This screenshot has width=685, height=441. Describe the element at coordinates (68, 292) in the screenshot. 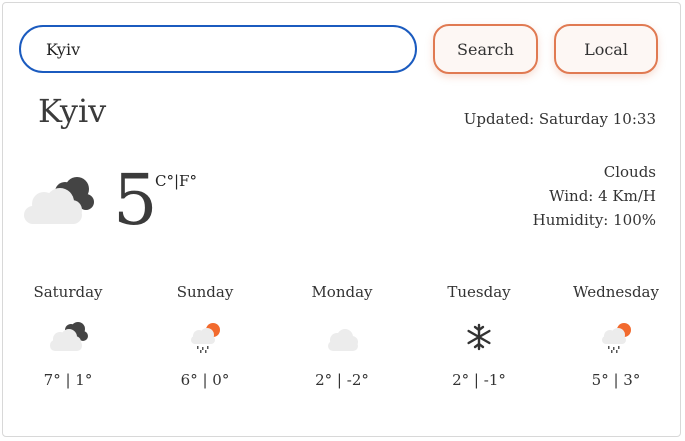

I see `forecast-day-name: Saturday` at that location.